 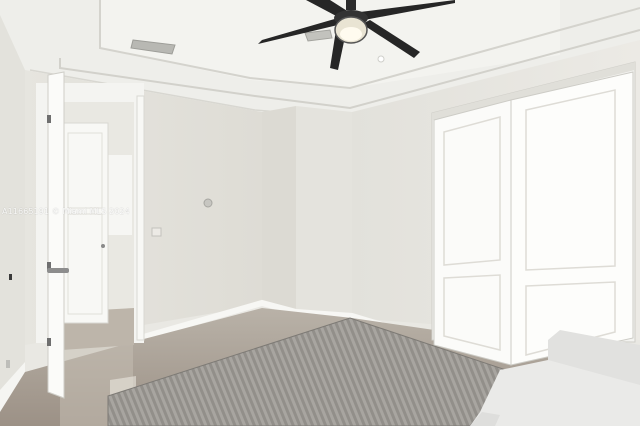 What do you see at coordinates (156, 232) in the screenshot?
I see `light-switch` at bounding box center [156, 232].